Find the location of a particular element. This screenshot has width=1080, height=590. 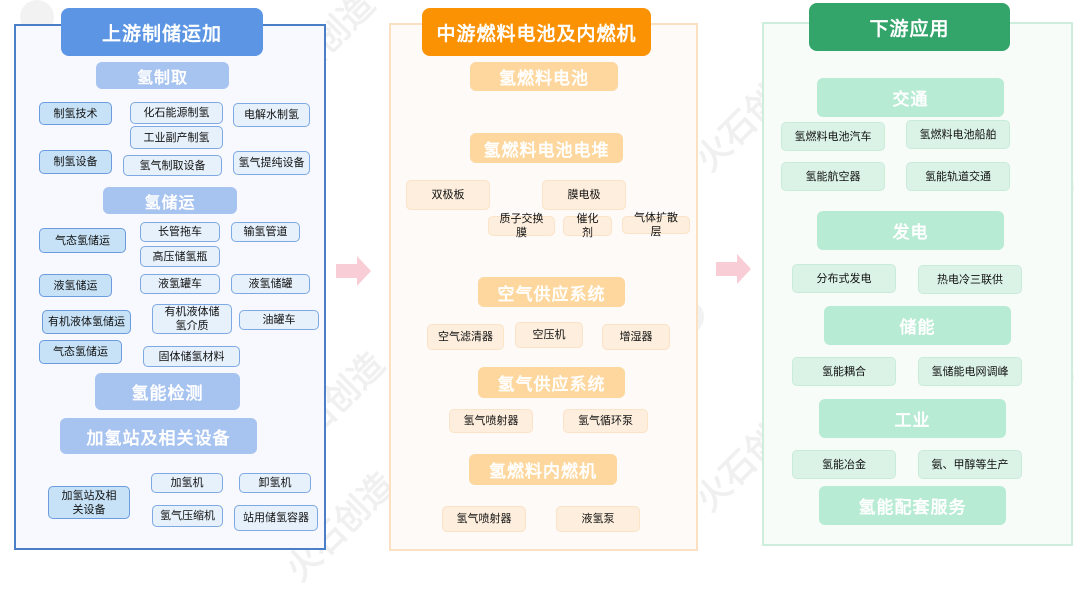

item-hydrogen-injector-ice: 氢气喷射器 is located at coordinates (484, 519).